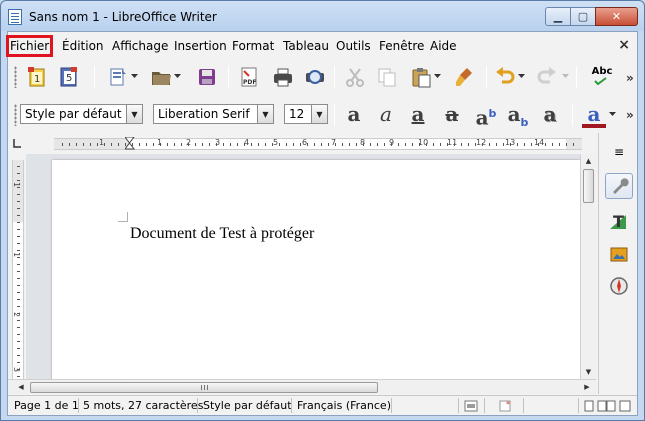  Describe the element at coordinates (140, 46) in the screenshot. I see `menu-affichage: Affichage` at that location.